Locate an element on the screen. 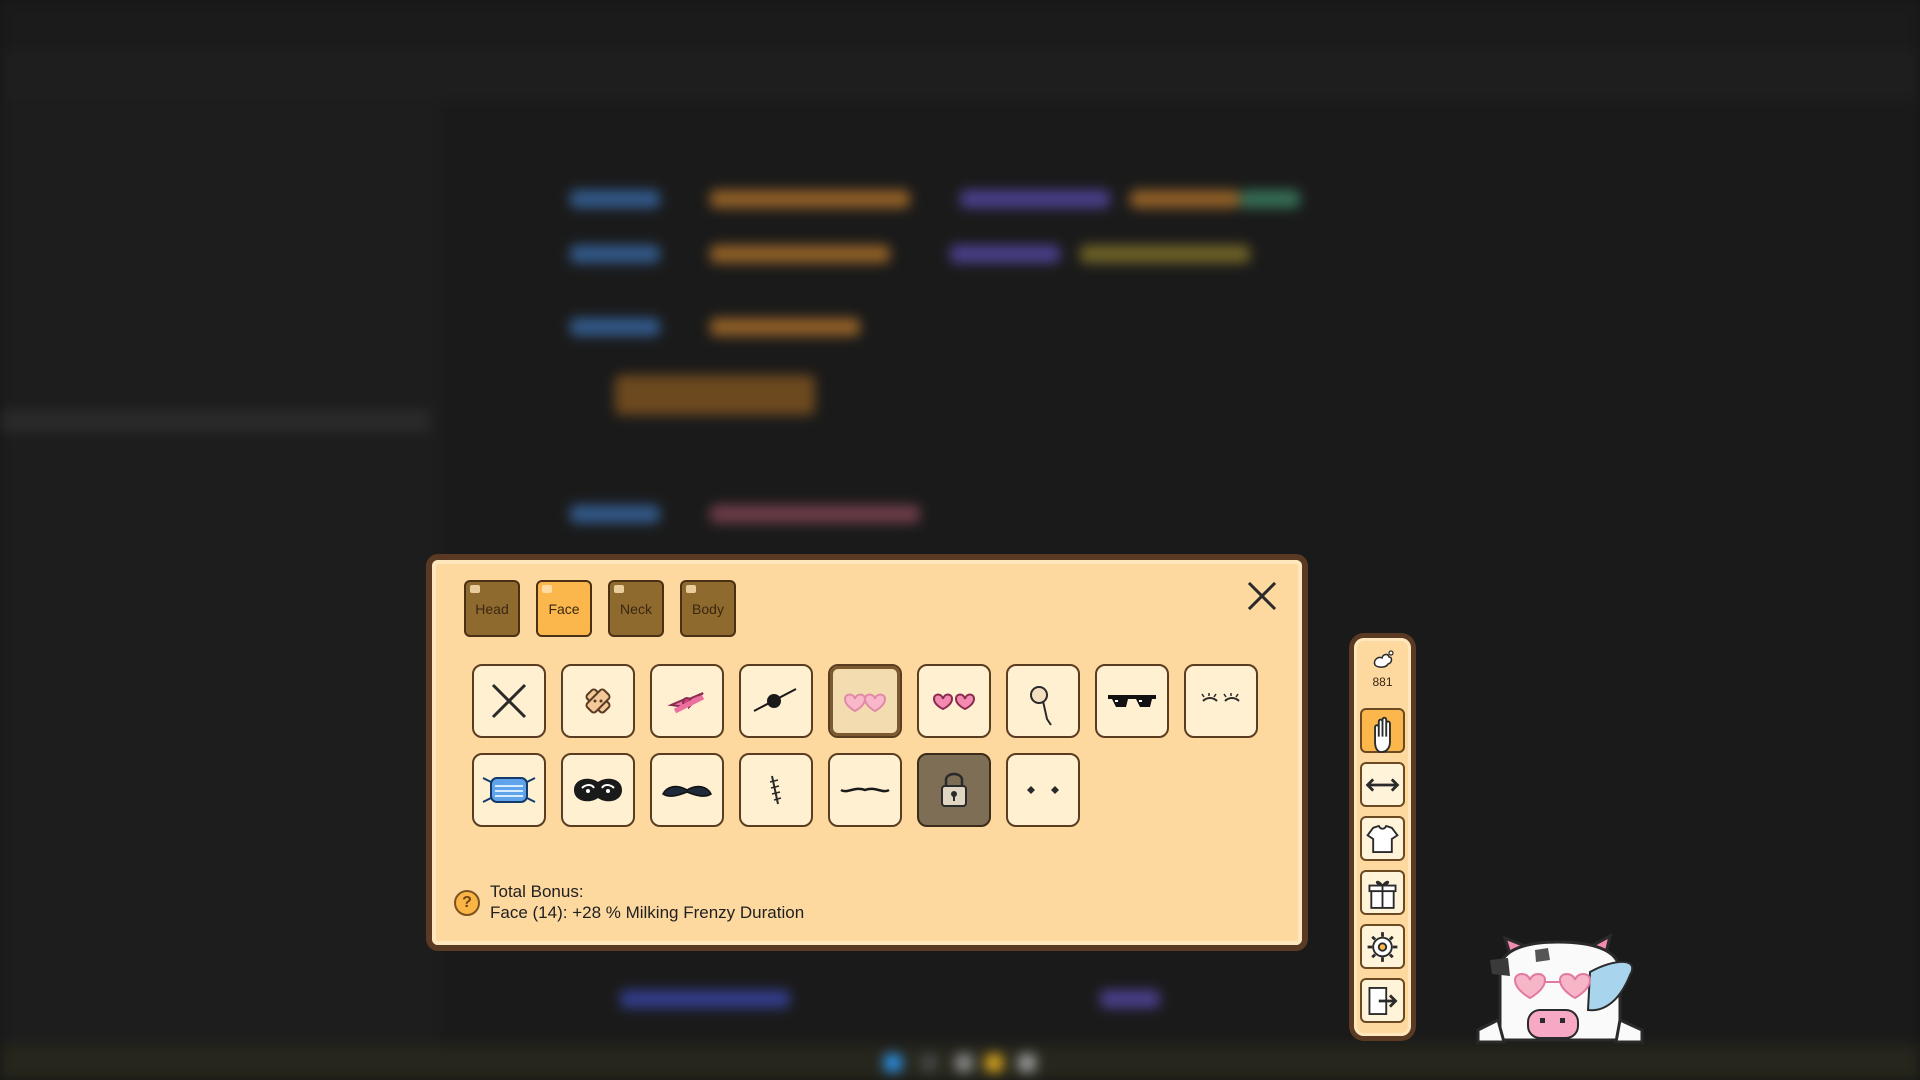  bandage-icon is located at coordinates (598, 701).